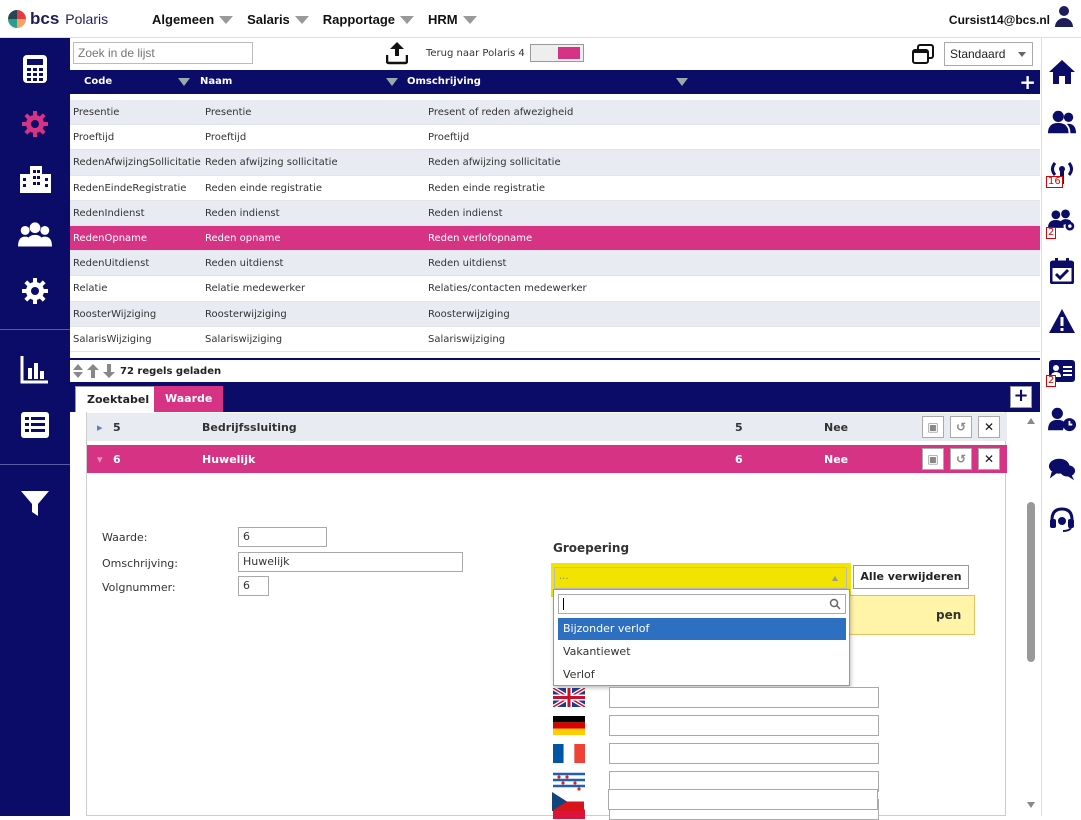 The height and width of the screenshot is (820, 1081). Describe the element at coordinates (350, 562) in the screenshot. I see `omschrijving-input: Huwelijk` at that location.